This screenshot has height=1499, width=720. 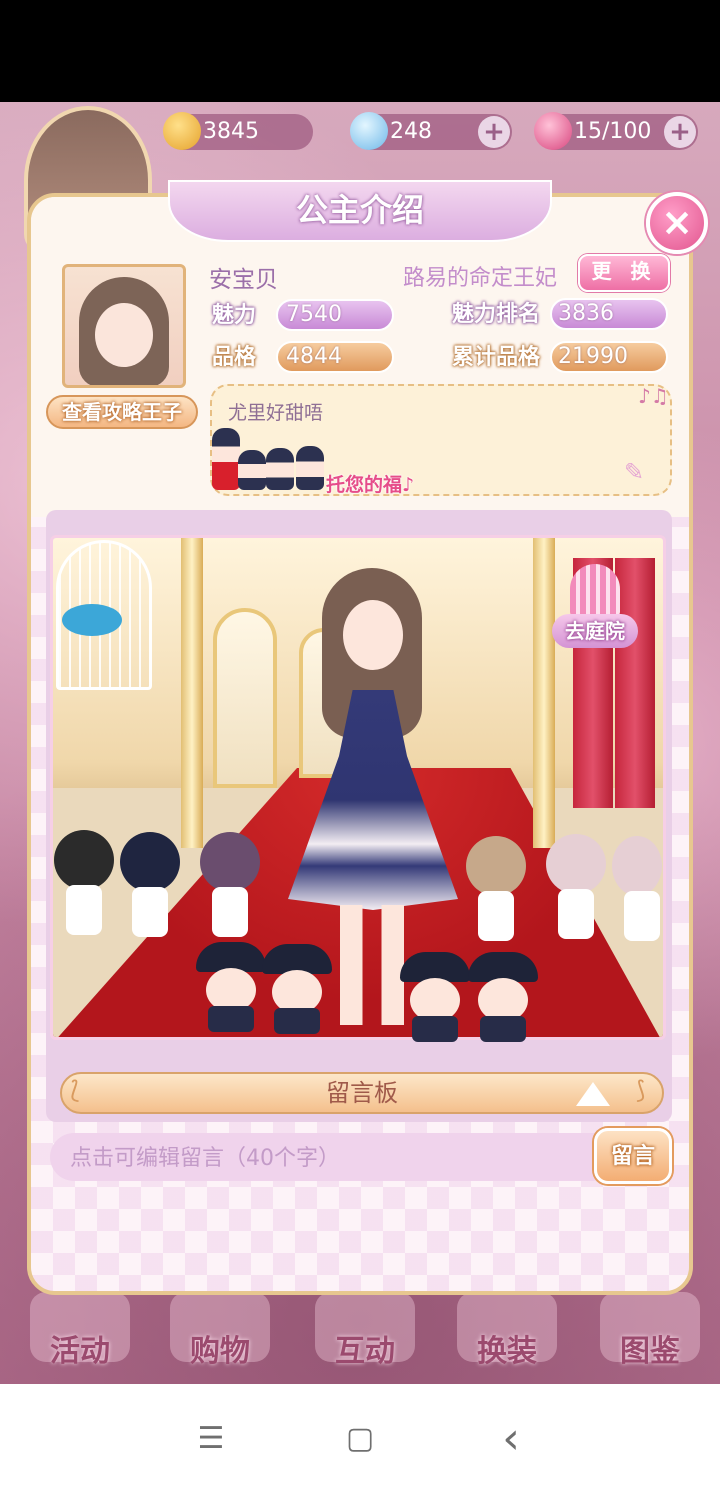 I want to click on close-button: ×, so click(x=677, y=223).